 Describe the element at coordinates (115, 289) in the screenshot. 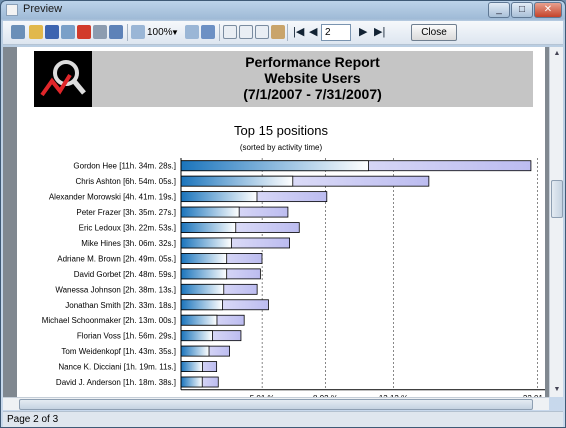

I see `category-label: Wanessa Johnson [2h. 38m. 13s.]` at that location.